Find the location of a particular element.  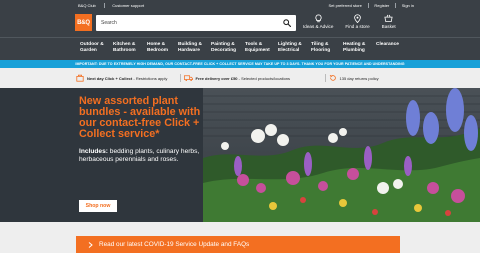

benefit-returns: 135 day returns policy is located at coordinates (352, 78).